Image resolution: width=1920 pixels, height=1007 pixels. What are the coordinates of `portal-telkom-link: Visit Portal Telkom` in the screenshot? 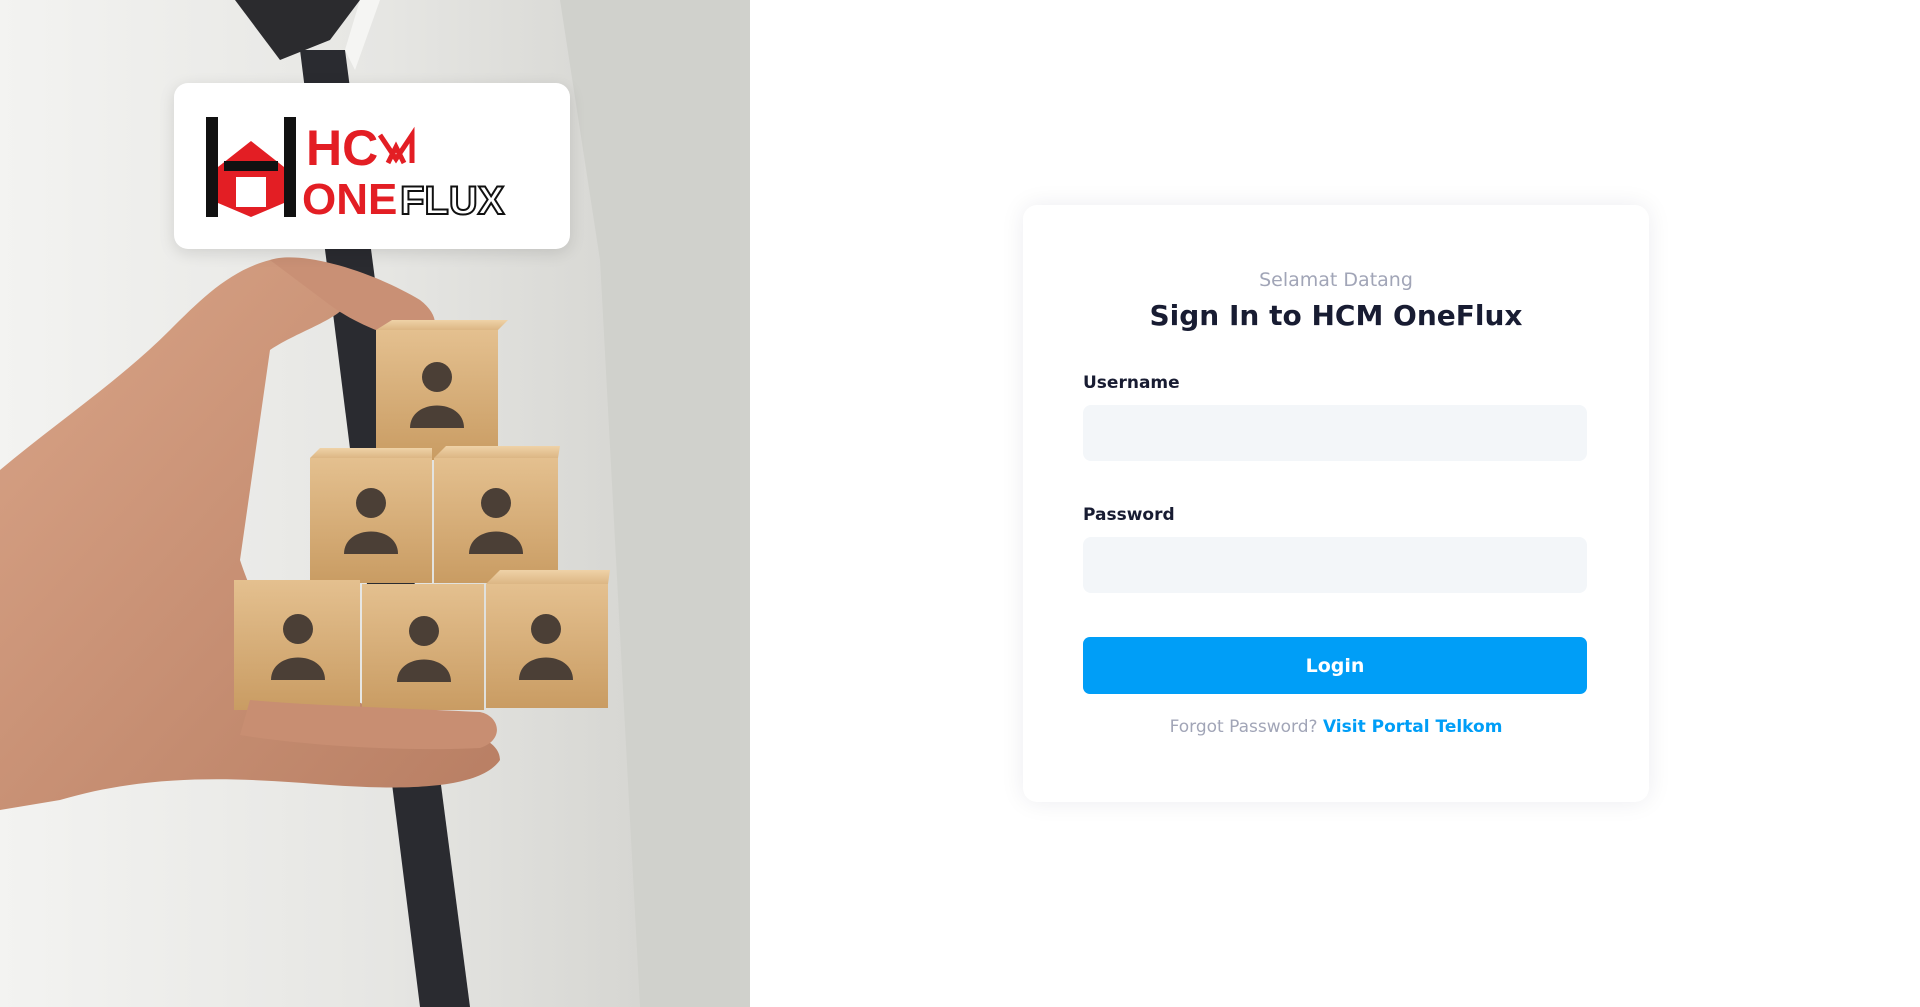 It's located at (1412, 727).